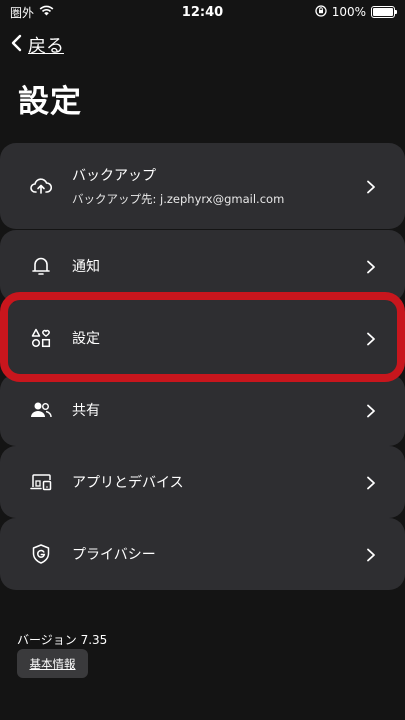 The height and width of the screenshot is (720, 405). I want to click on battery-icon, so click(384, 12).